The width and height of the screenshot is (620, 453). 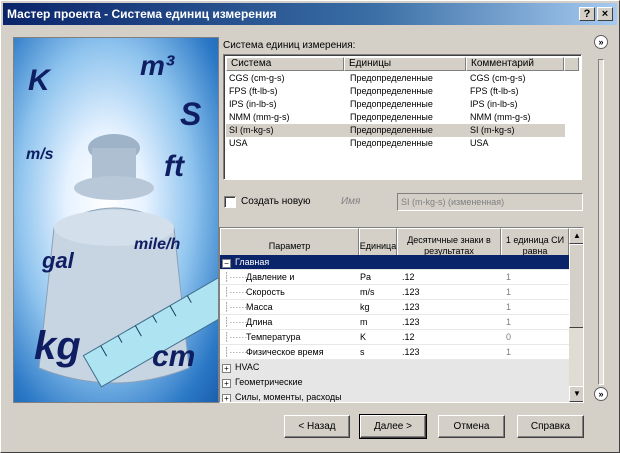 What do you see at coordinates (394, 262) in the screenshot?
I see `category-row-main: − Главная` at bounding box center [394, 262].